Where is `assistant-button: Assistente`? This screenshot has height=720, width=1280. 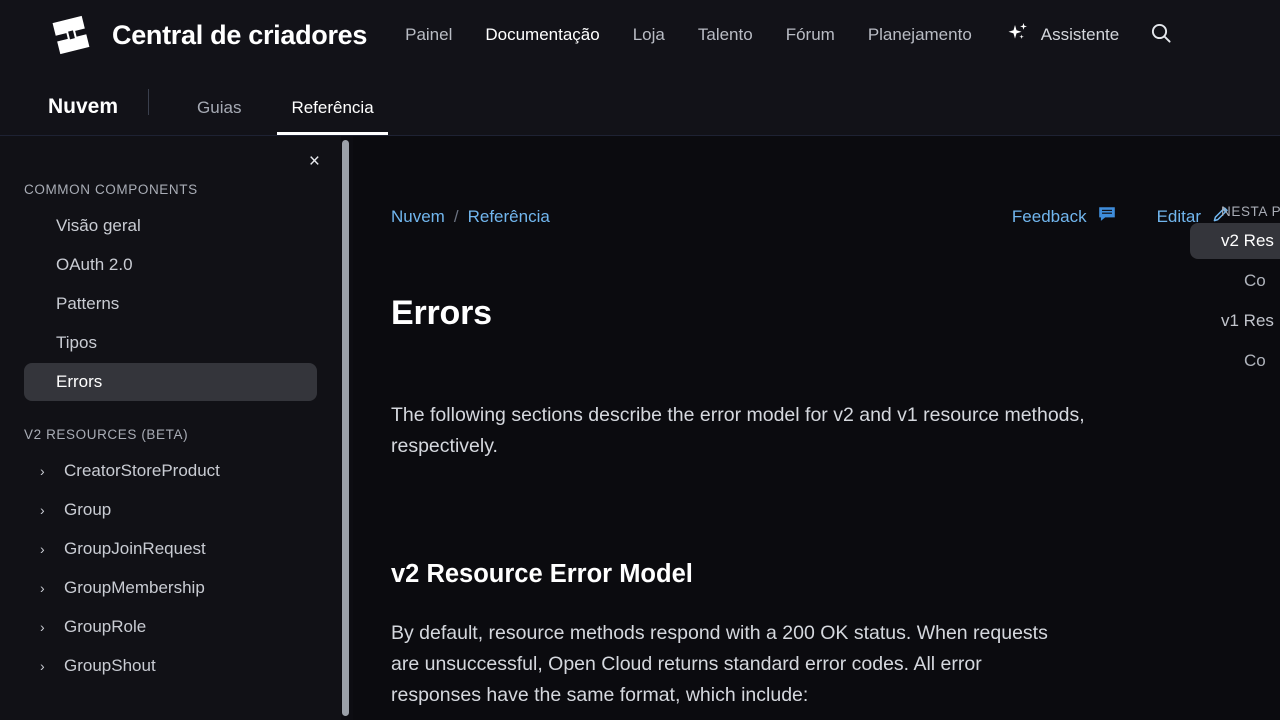 assistant-button: Assistente is located at coordinates (1062, 35).